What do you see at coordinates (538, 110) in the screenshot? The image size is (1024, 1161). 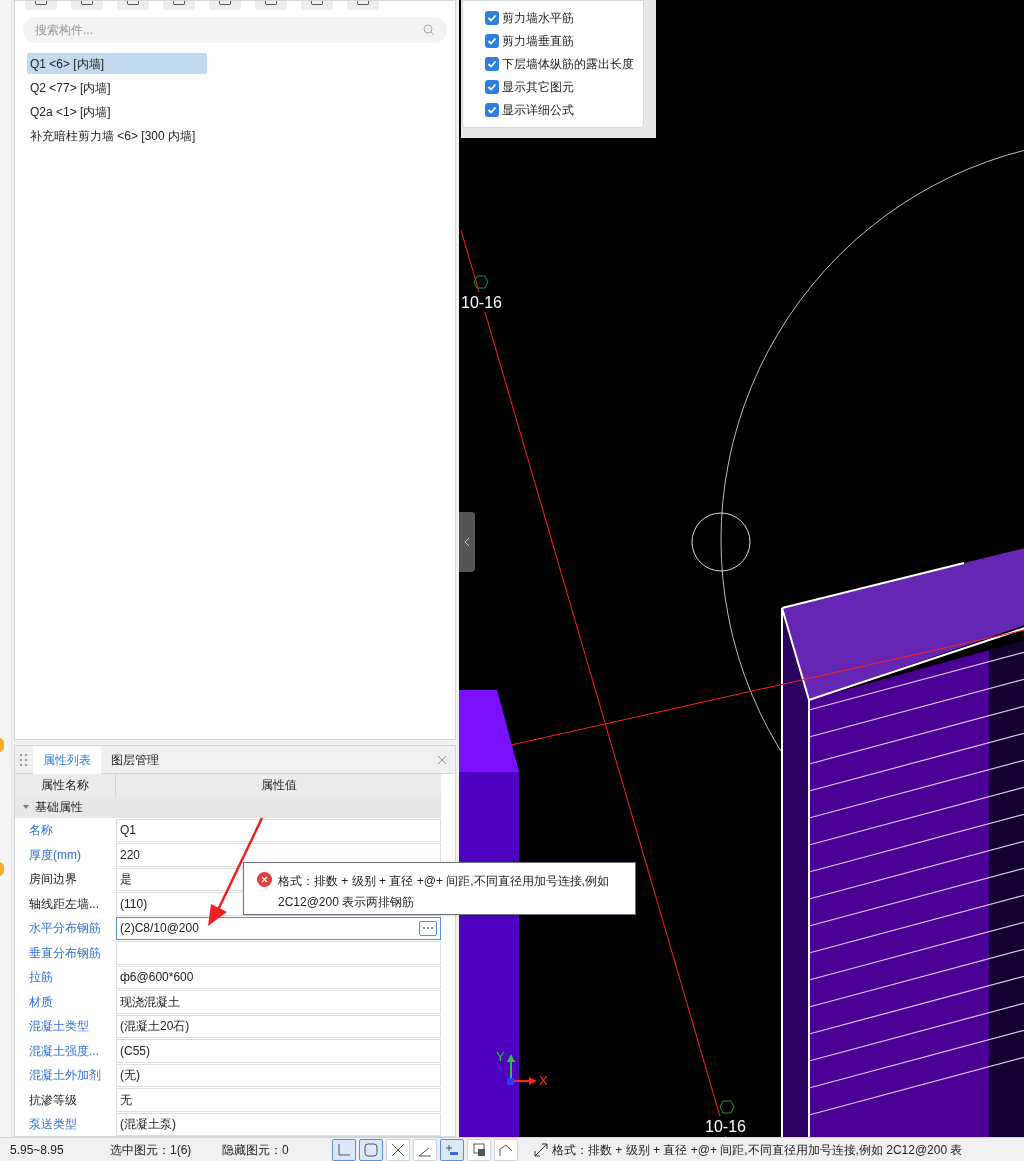 I see `option-label: 显示详细公式` at bounding box center [538, 110].